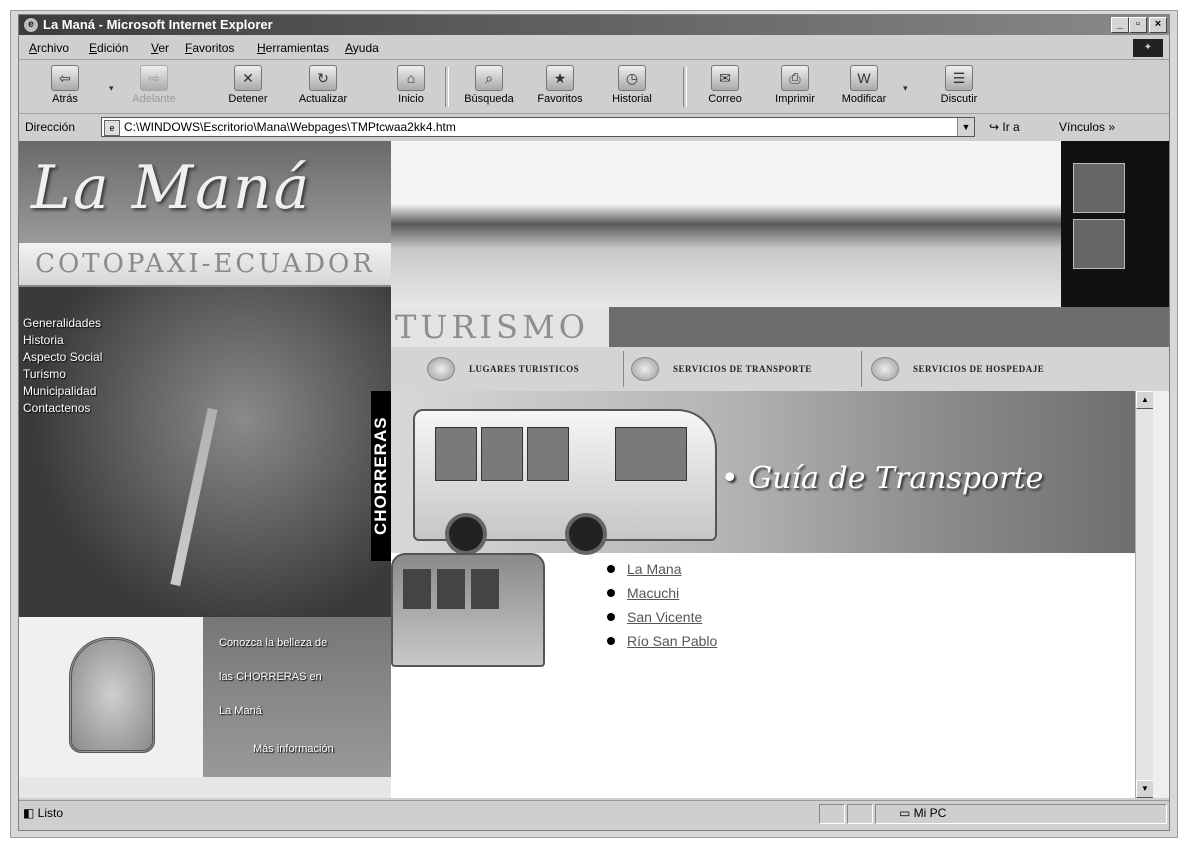 This screenshot has width=1187, height=846. Describe the element at coordinates (654, 569) in the screenshot. I see `link-la-mana: La Mana` at that location.